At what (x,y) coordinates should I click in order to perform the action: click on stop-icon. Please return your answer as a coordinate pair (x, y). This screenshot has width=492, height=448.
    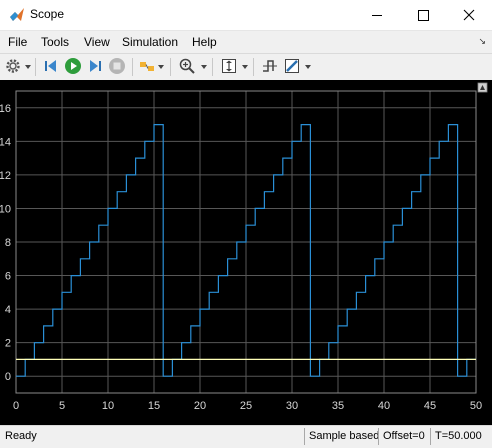
    Looking at the image, I should click on (117, 66).